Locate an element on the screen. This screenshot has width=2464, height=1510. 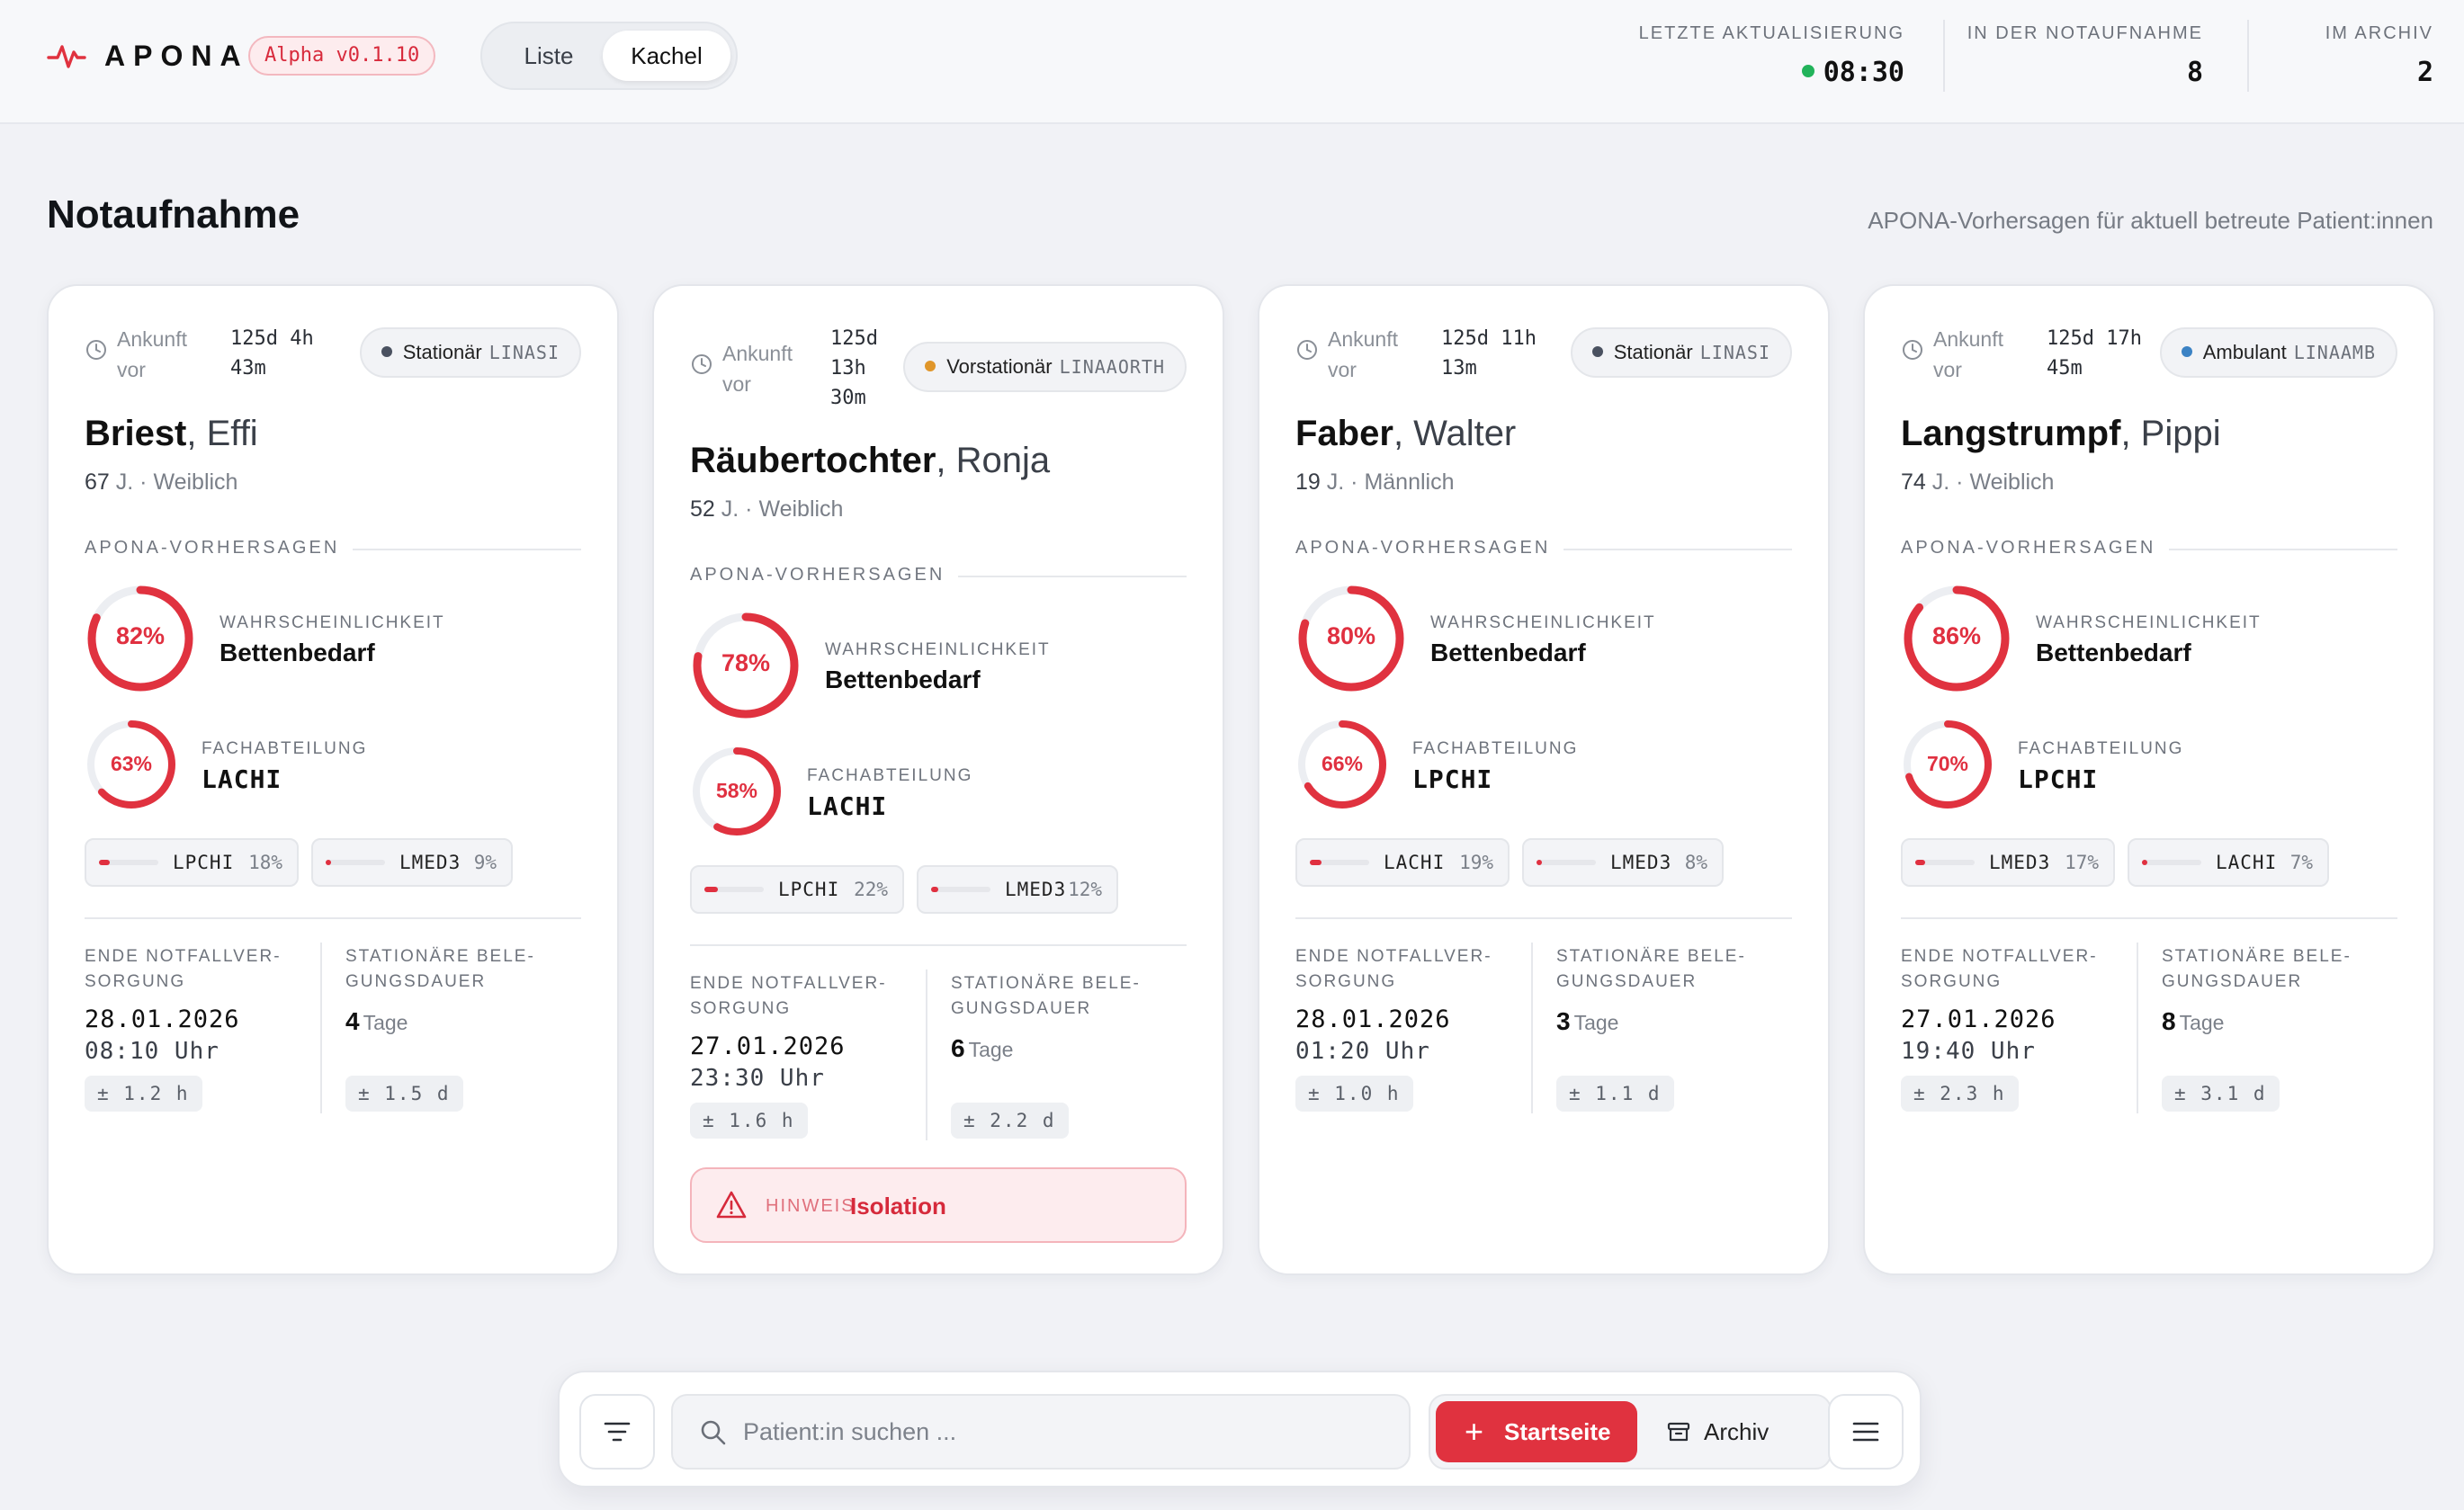
dept-probability-value: 66% is located at coordinates (1342, 763).